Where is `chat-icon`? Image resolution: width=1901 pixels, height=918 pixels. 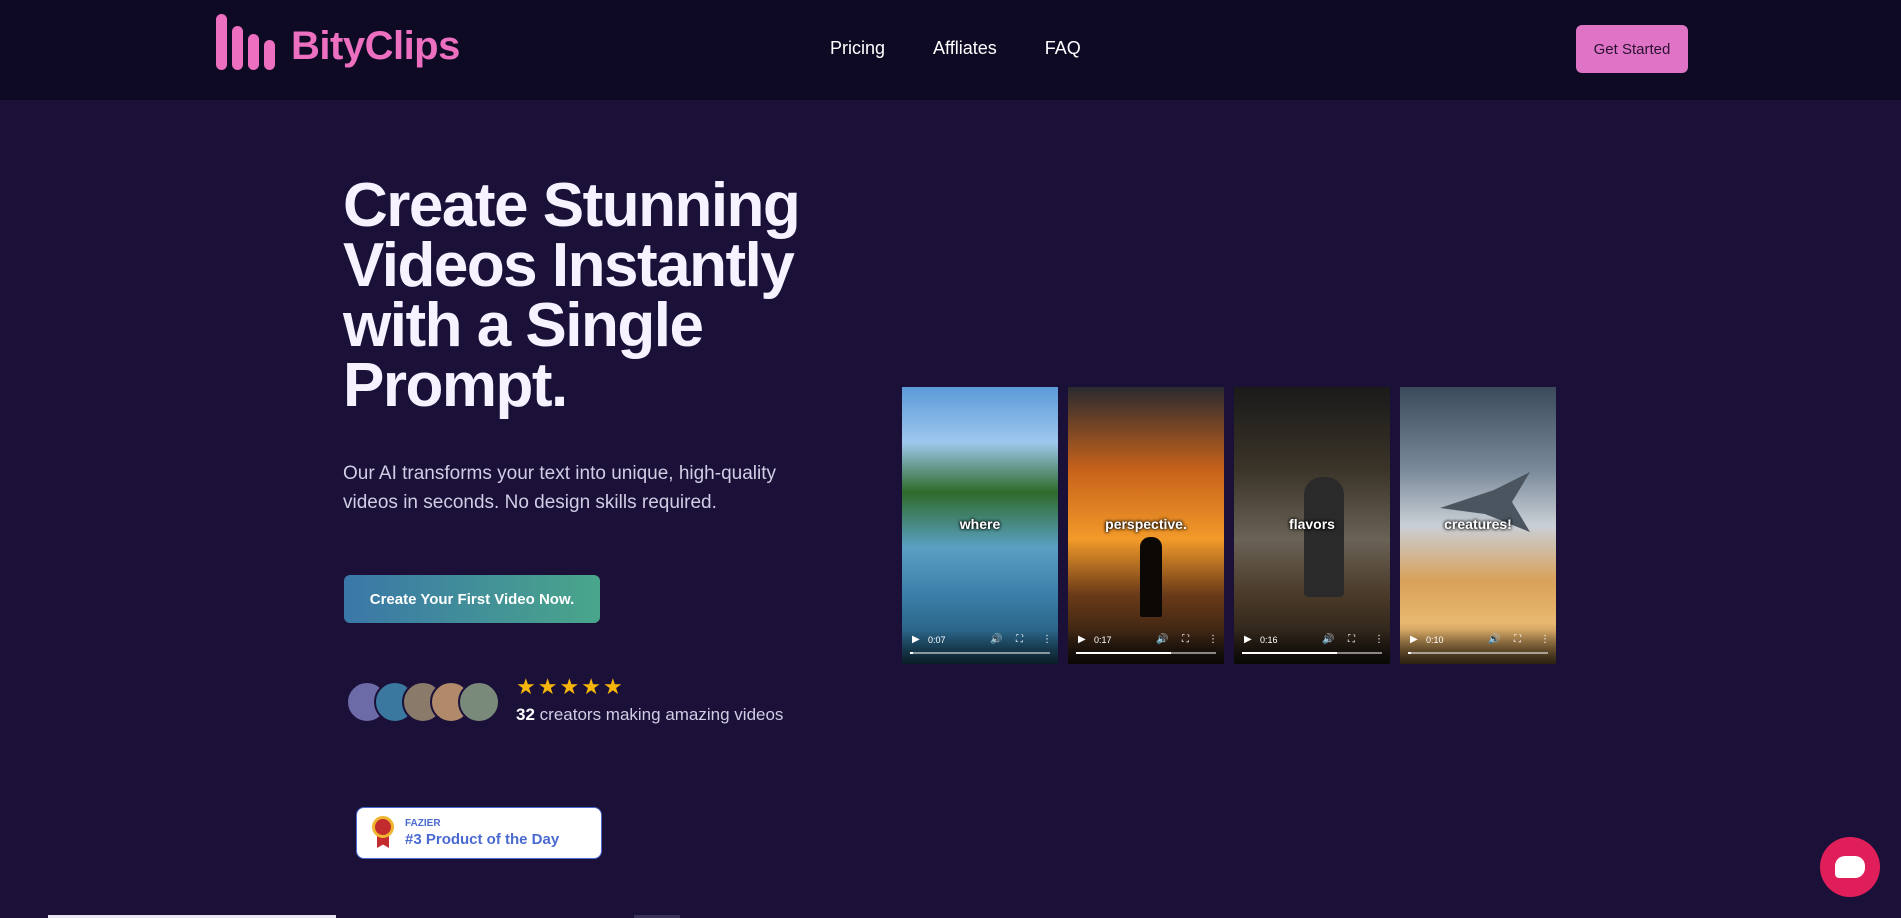
chat-icon is located at coordinates (1850, 867).